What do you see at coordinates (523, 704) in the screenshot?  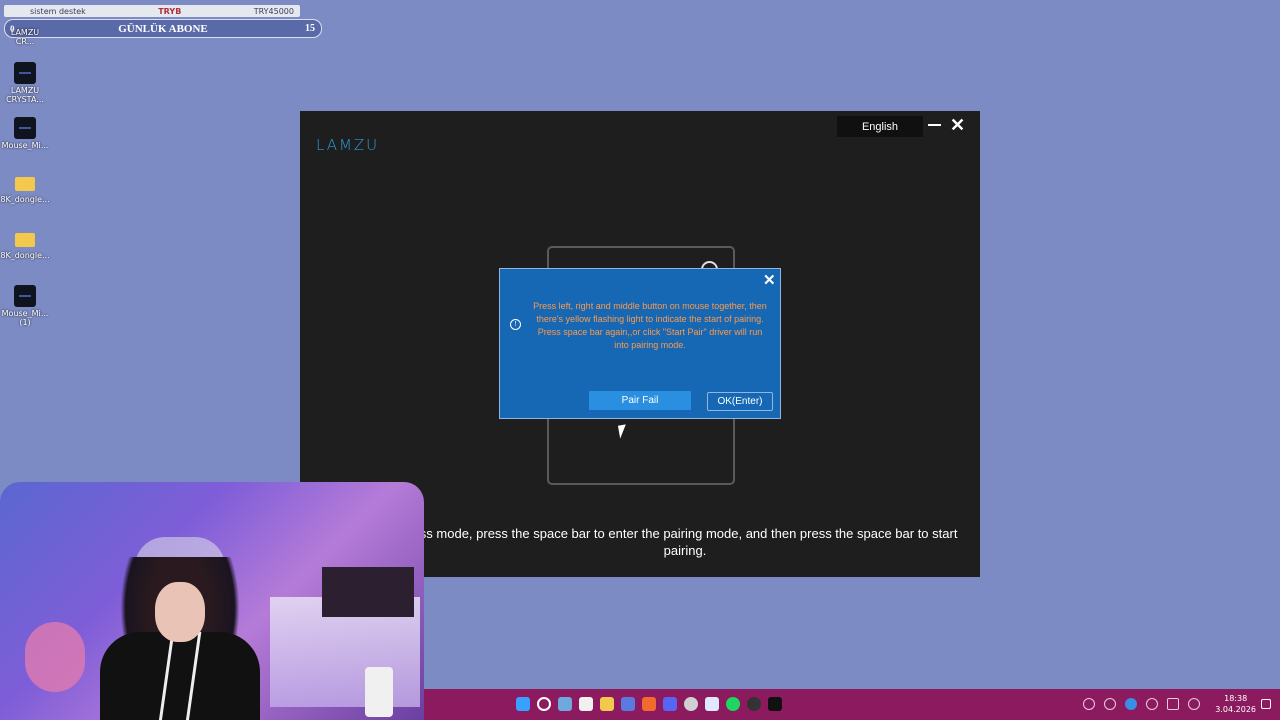 I see `windows-start-icon` at bounding box center [523, 704].